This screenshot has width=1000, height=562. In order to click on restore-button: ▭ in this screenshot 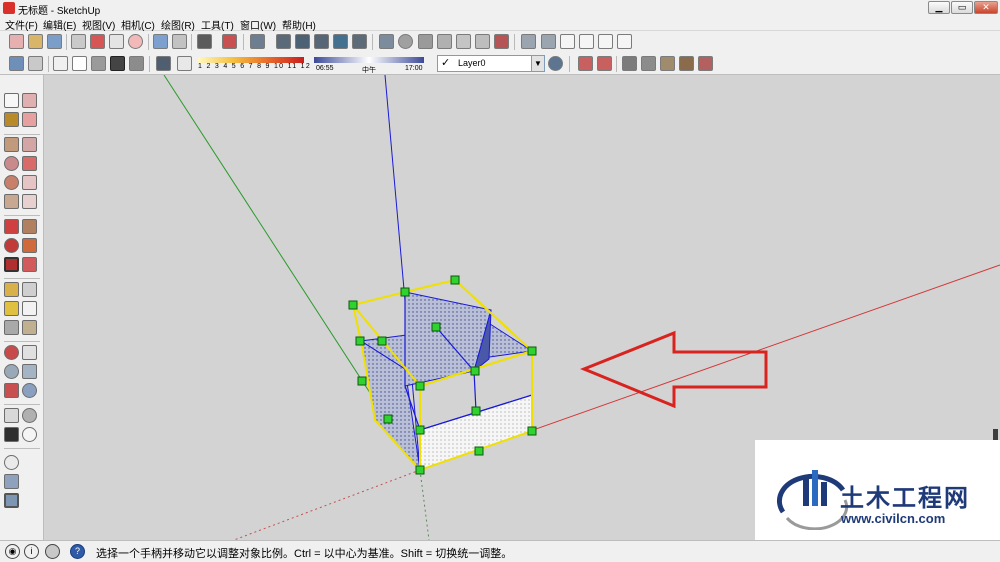, I will do `click(962, 7)`.